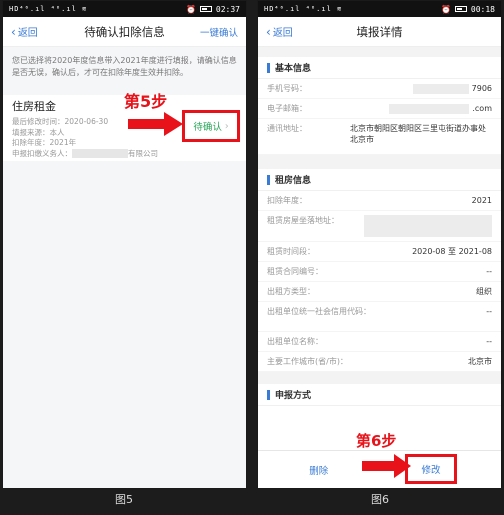 The height and width of the screenshot is (515, 504). What do you see at coordinates (482, 9) in the screenshot?
I see `clock: 00:18` at bounding box center [482, 9].